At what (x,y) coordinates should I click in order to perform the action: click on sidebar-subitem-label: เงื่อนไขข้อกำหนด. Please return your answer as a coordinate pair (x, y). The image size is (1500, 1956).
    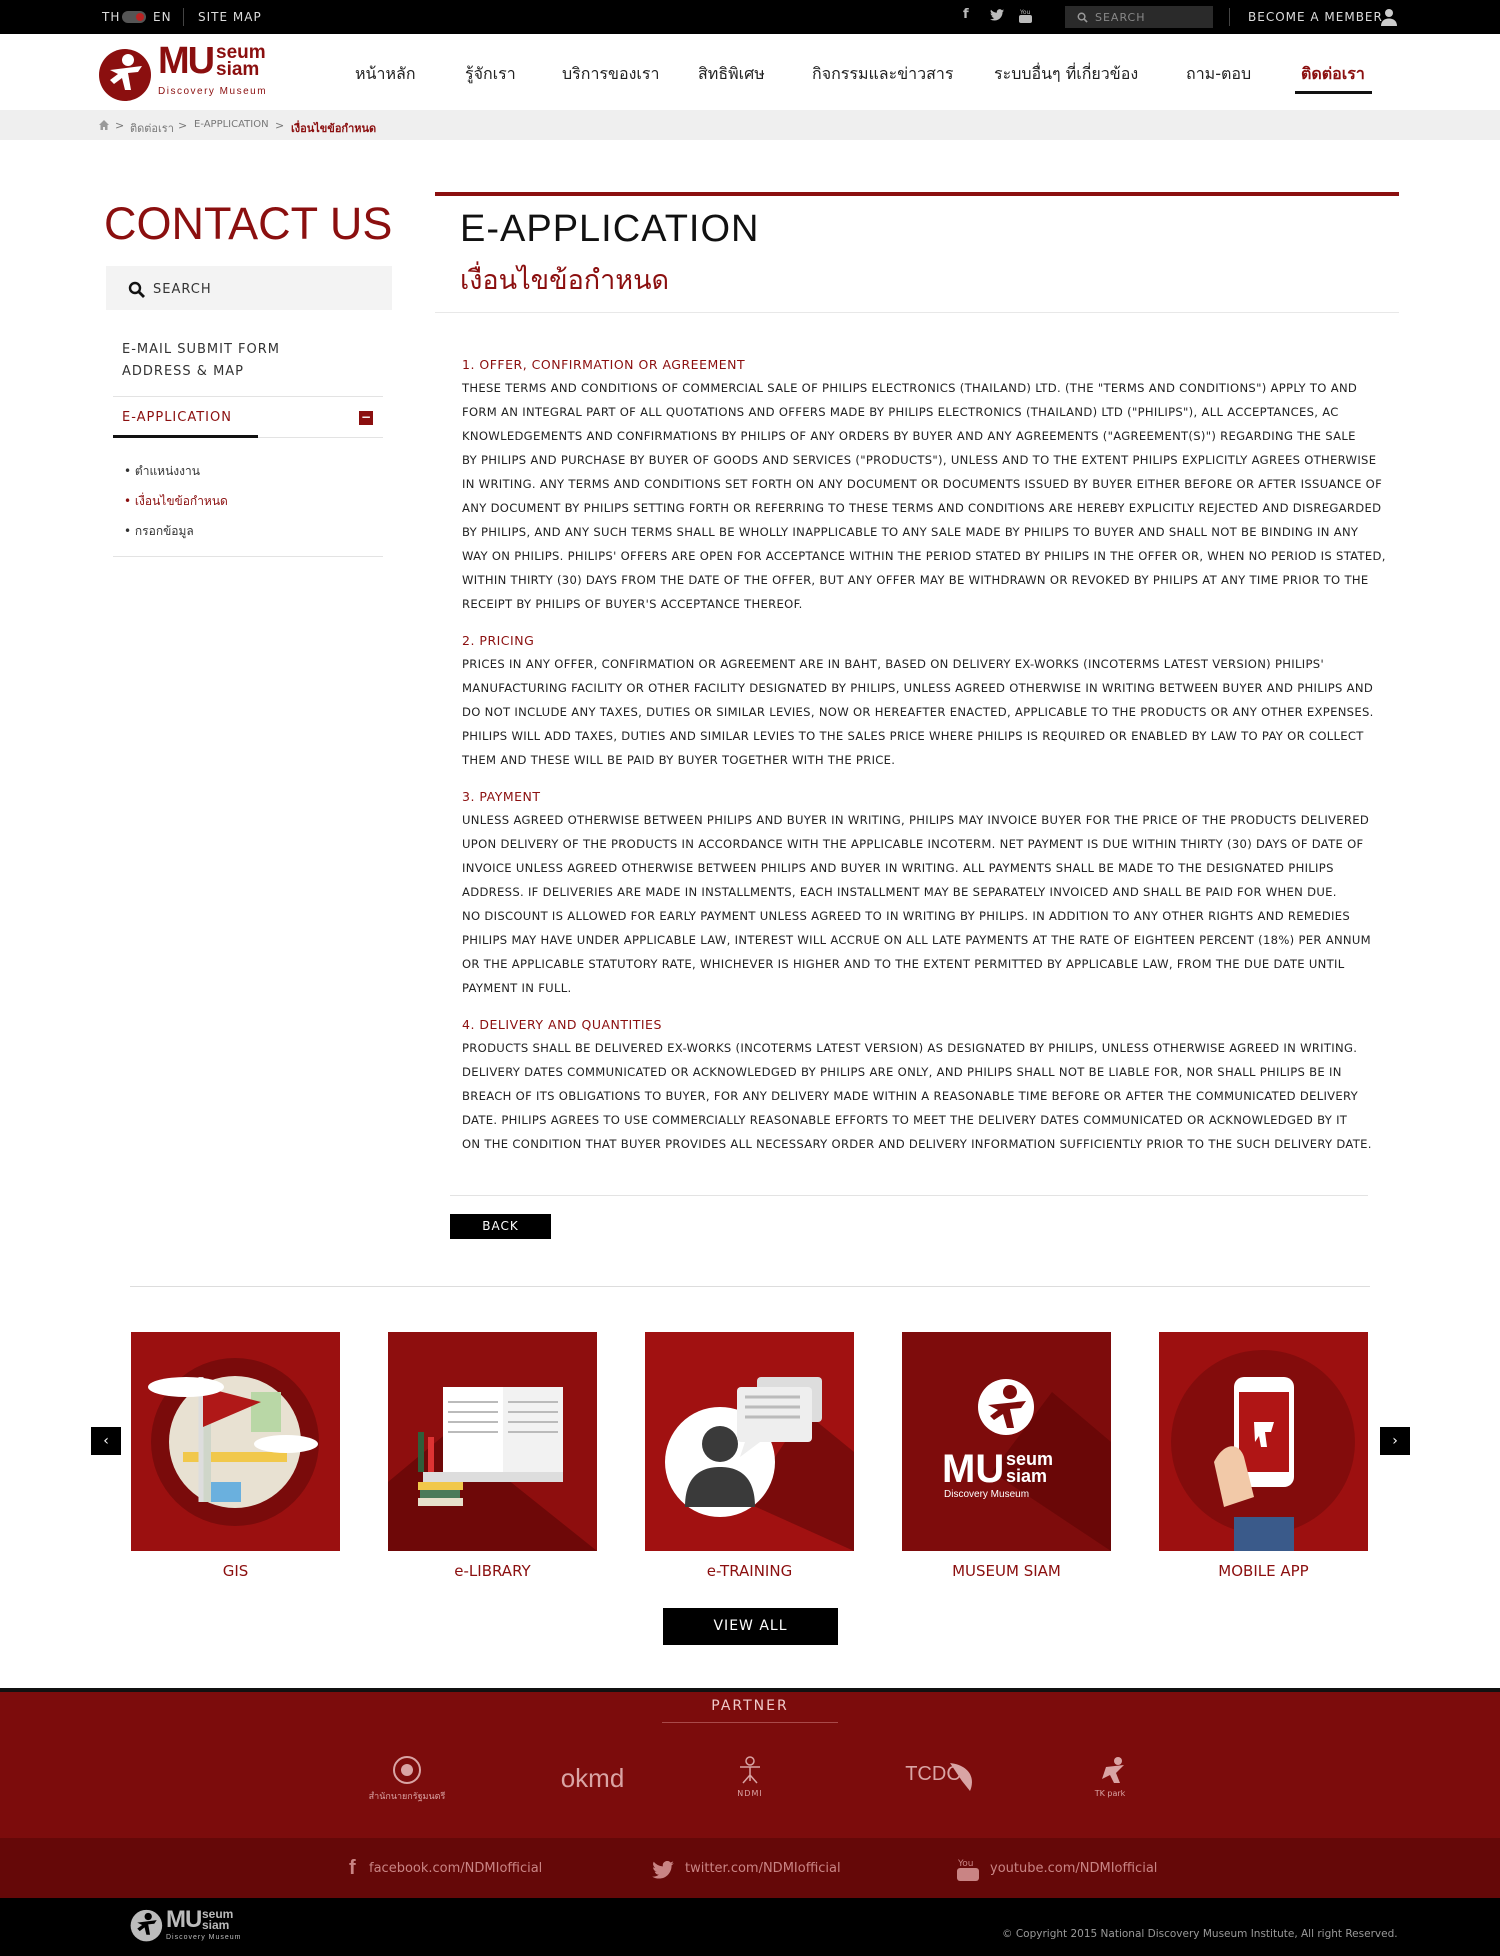
    Looking at the image, I should click on (181, 501).